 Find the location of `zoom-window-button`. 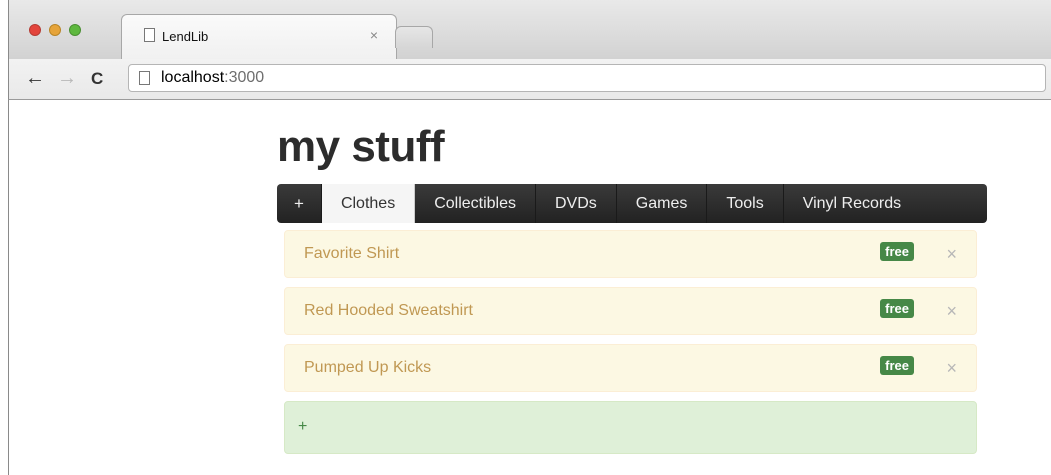

zoom-window-button is located at coordinates (75, 30).